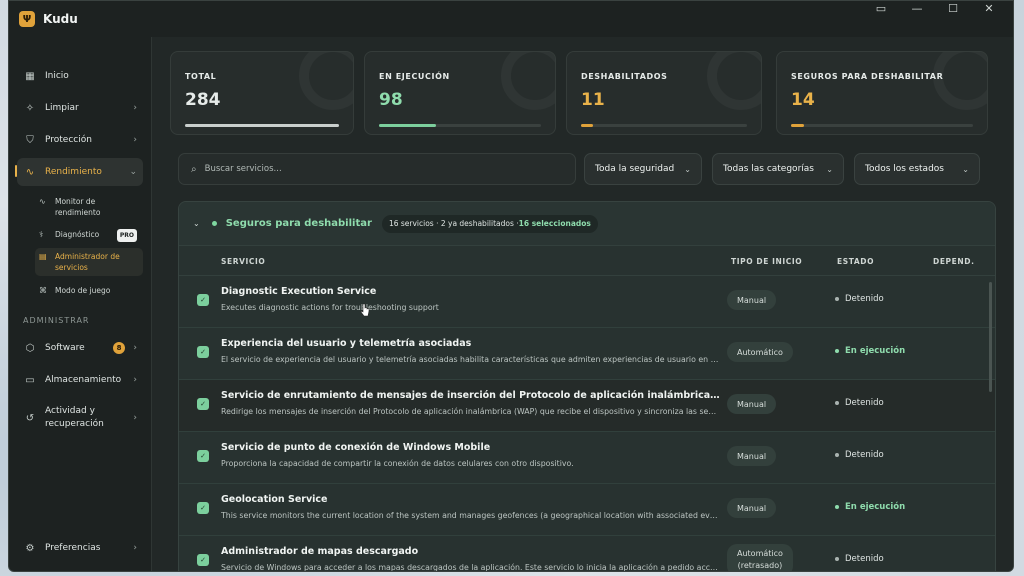 The width and height of the screenshot is (1024, 576). Describe the element at coordinates (30, 76) in the screenshot. I see `grid-icon: ▦` at that location.